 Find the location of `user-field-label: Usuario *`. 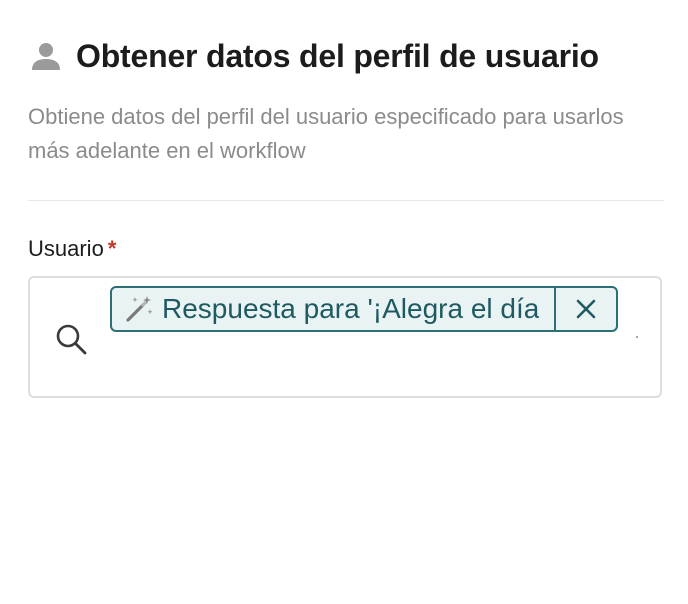

user-field-label: Usuario * is located at coordinates (72, 249).